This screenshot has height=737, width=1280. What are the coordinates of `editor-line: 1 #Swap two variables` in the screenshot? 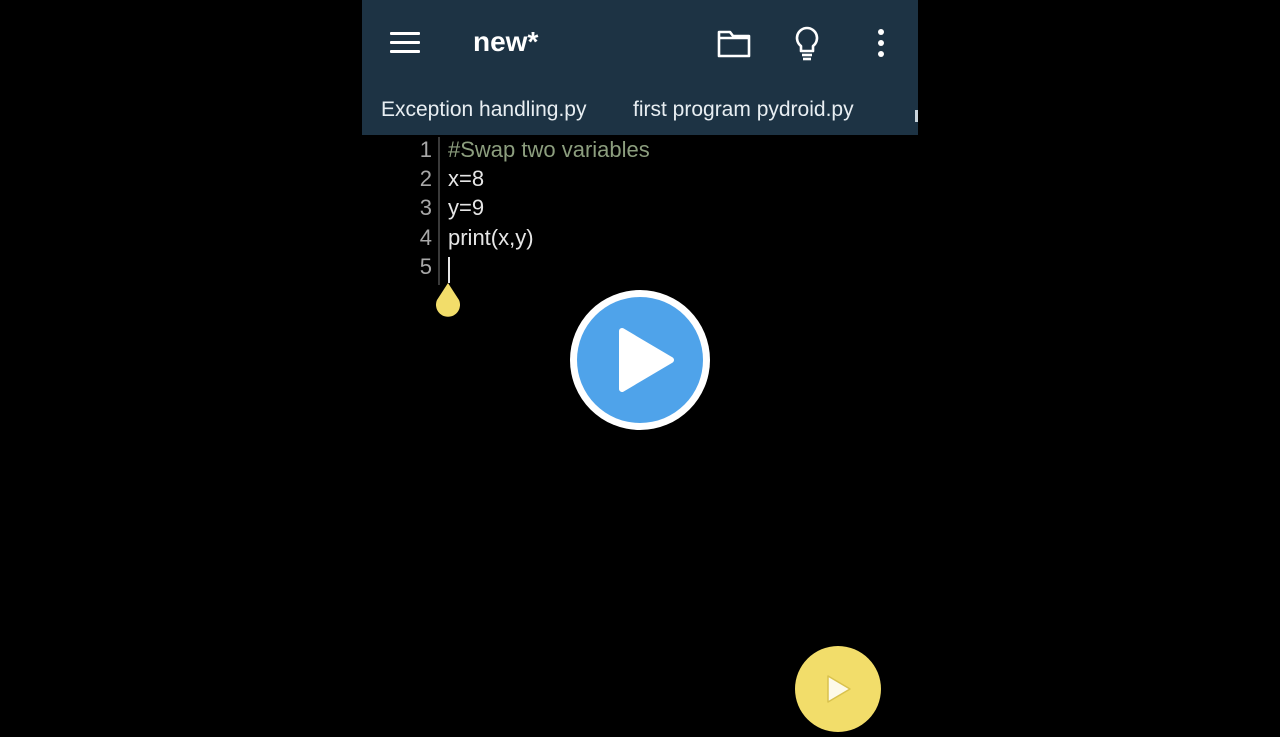 It's located at (640, 151).